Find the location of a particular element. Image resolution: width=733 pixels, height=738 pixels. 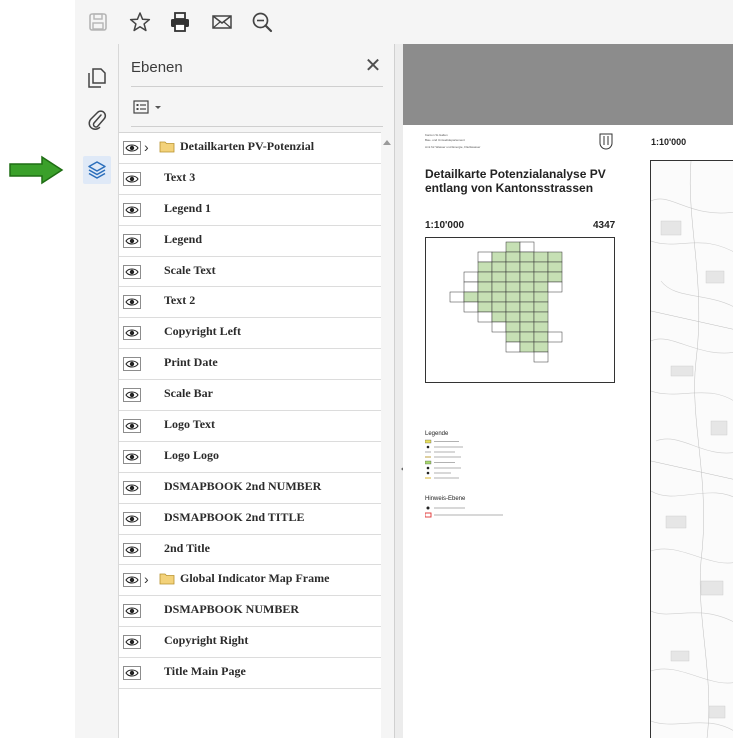

panel-title: Ebenen is located at coordinates (157, 67).